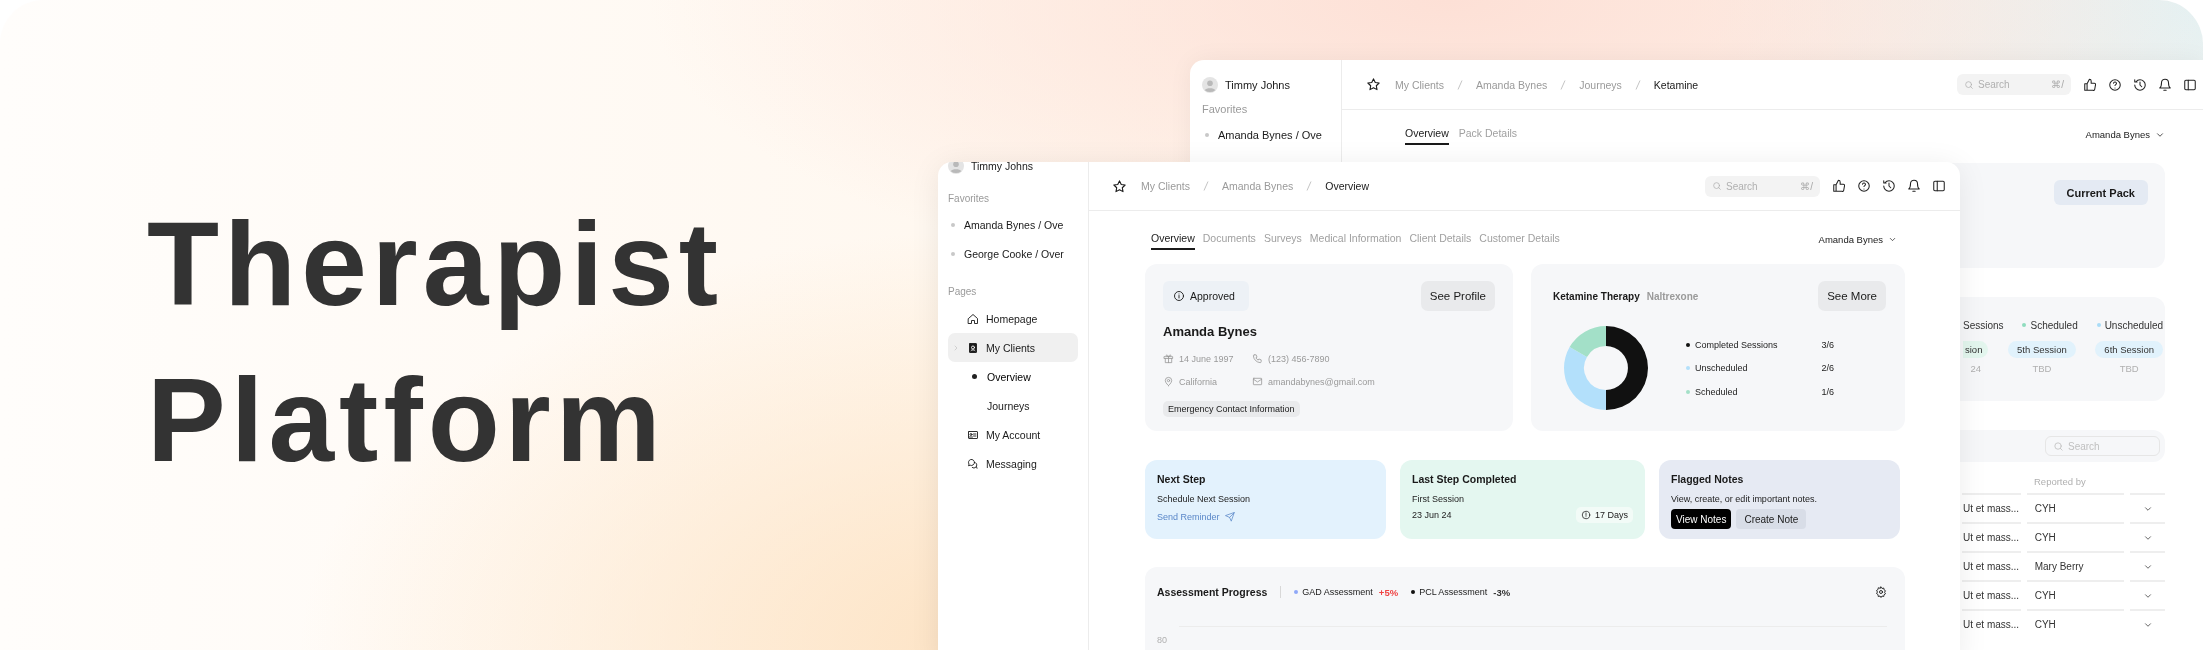 This screenshot has width=2203, height=650. What do you see at coordinates (1976, 349) in the screenshot?
I see `session-pill: sion` at bounding box center [1976, 349].